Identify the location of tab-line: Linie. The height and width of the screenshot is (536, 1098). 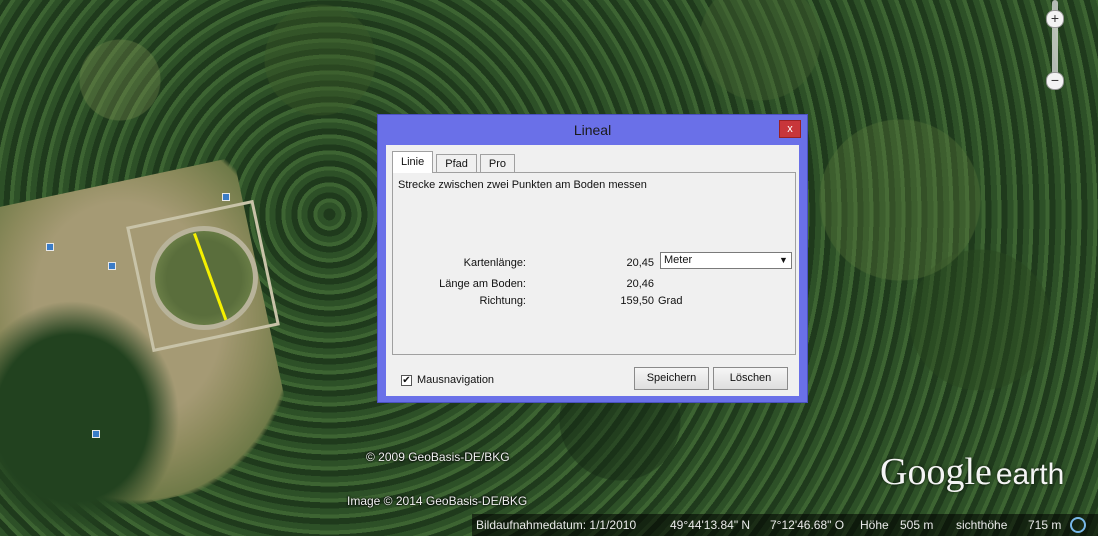
(413, 162).